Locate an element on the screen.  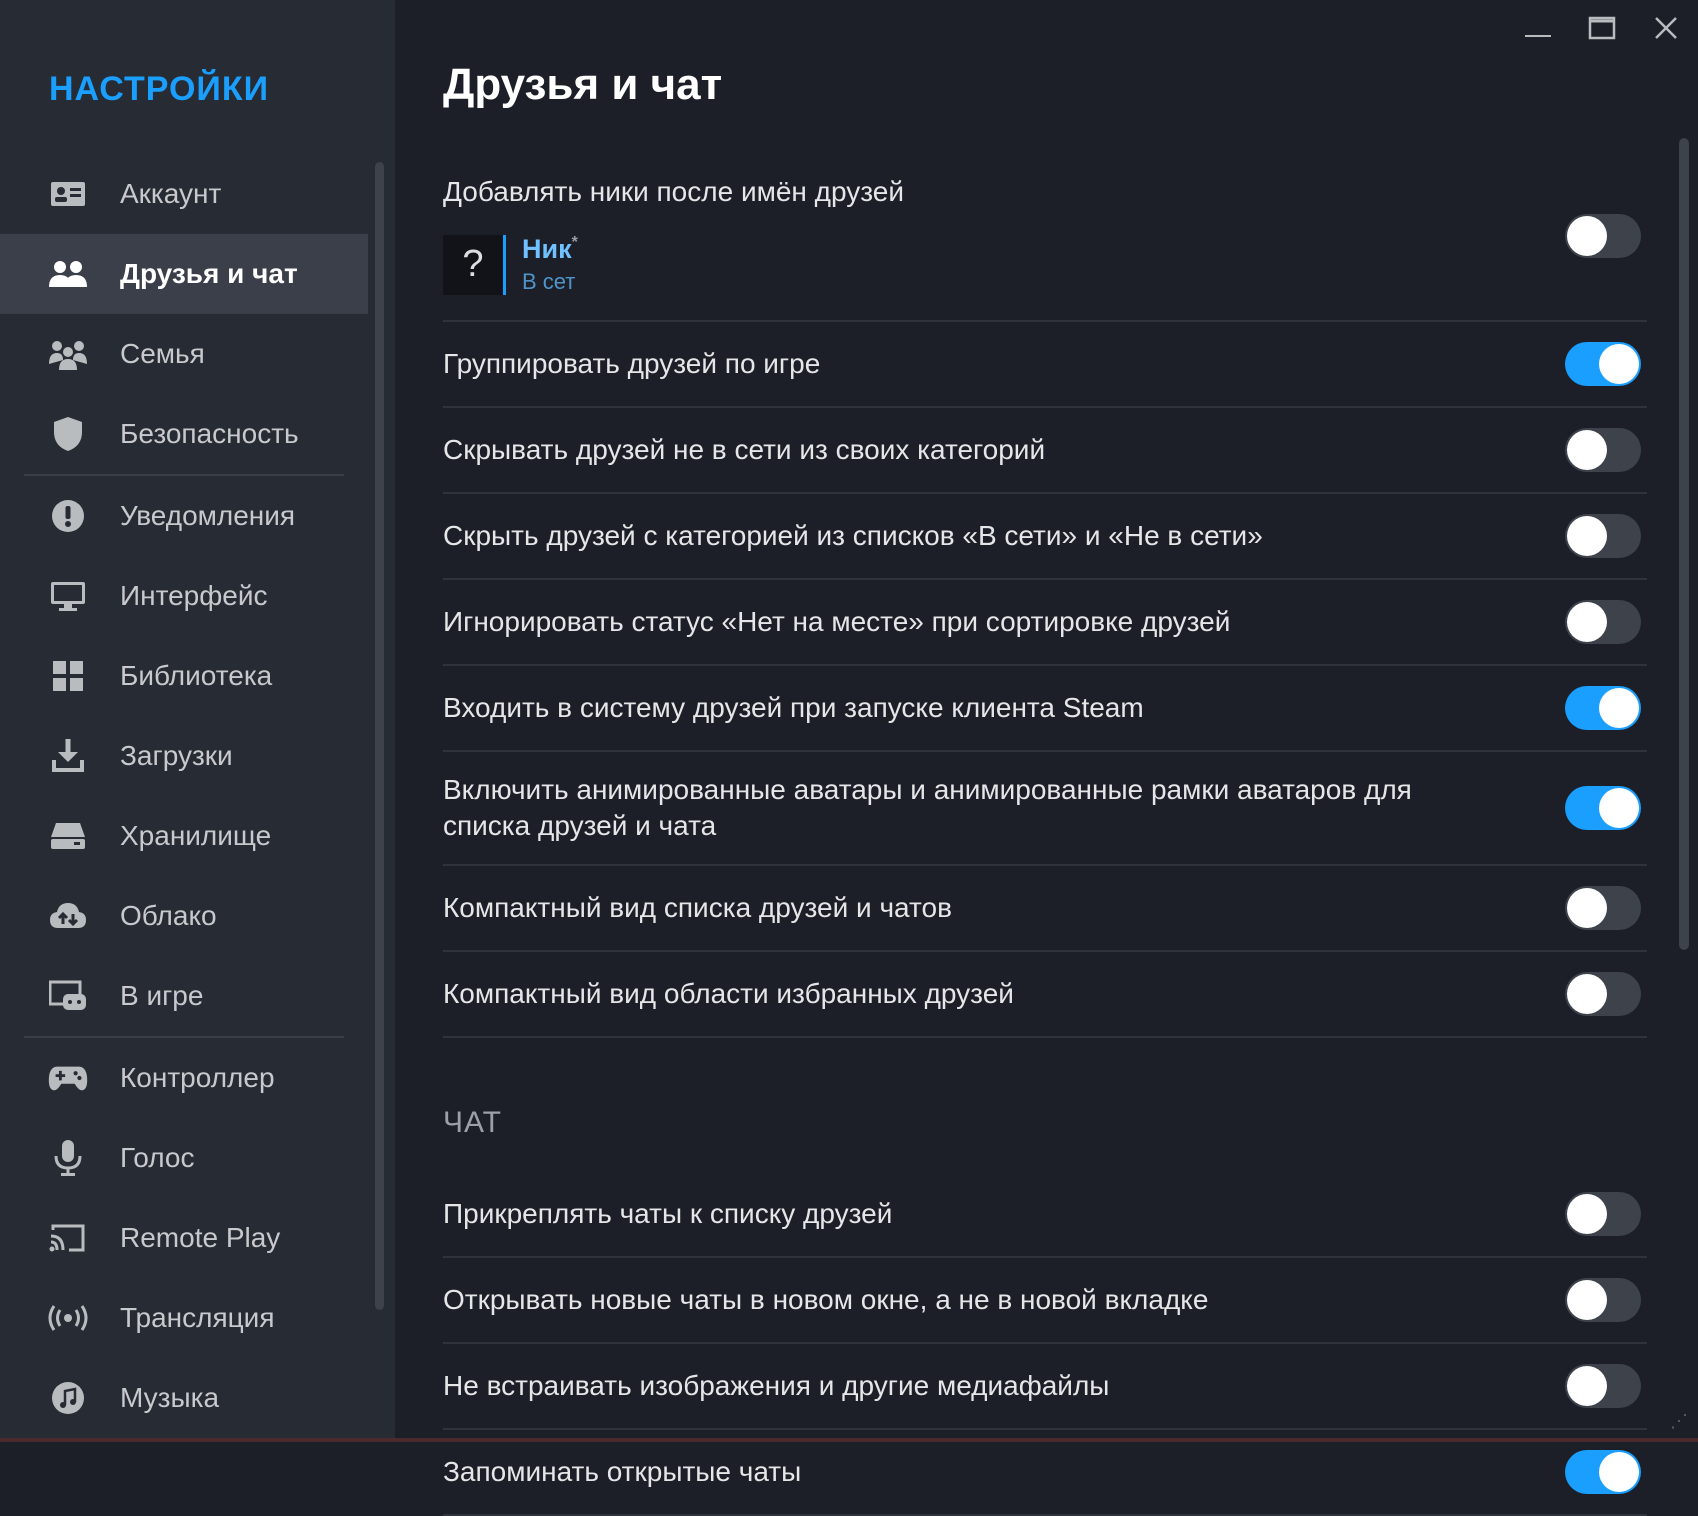
window-controls is located at coordinates (1602, 28).